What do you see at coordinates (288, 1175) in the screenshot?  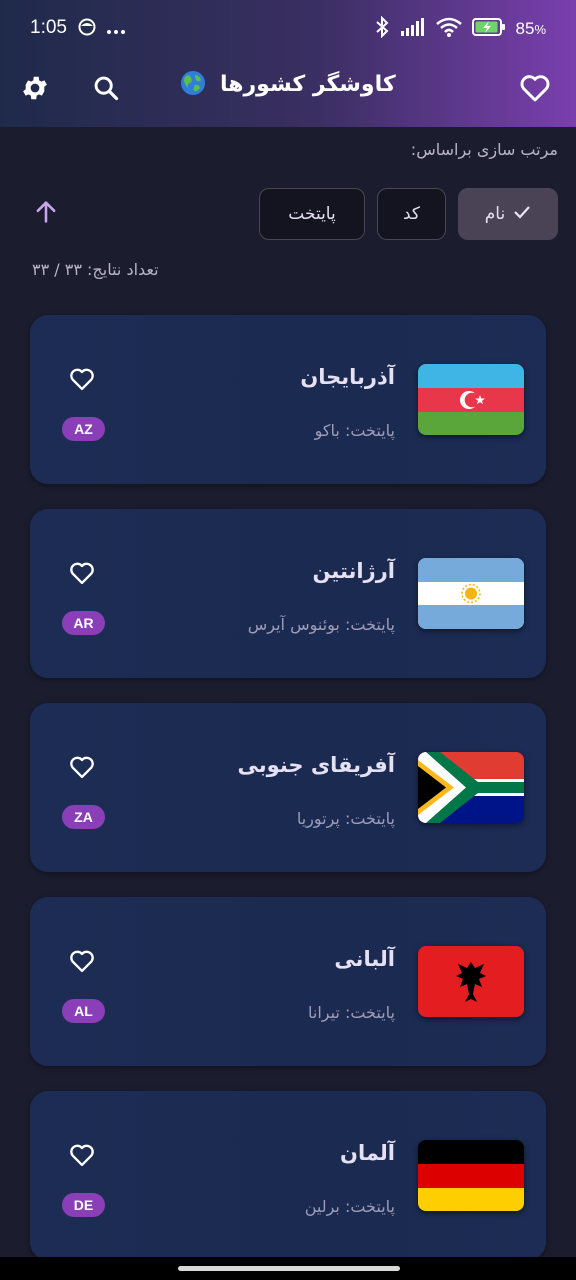 I see `country-card: آلمان پایتخت: برلین DE` at bounding box center [288, 1175].